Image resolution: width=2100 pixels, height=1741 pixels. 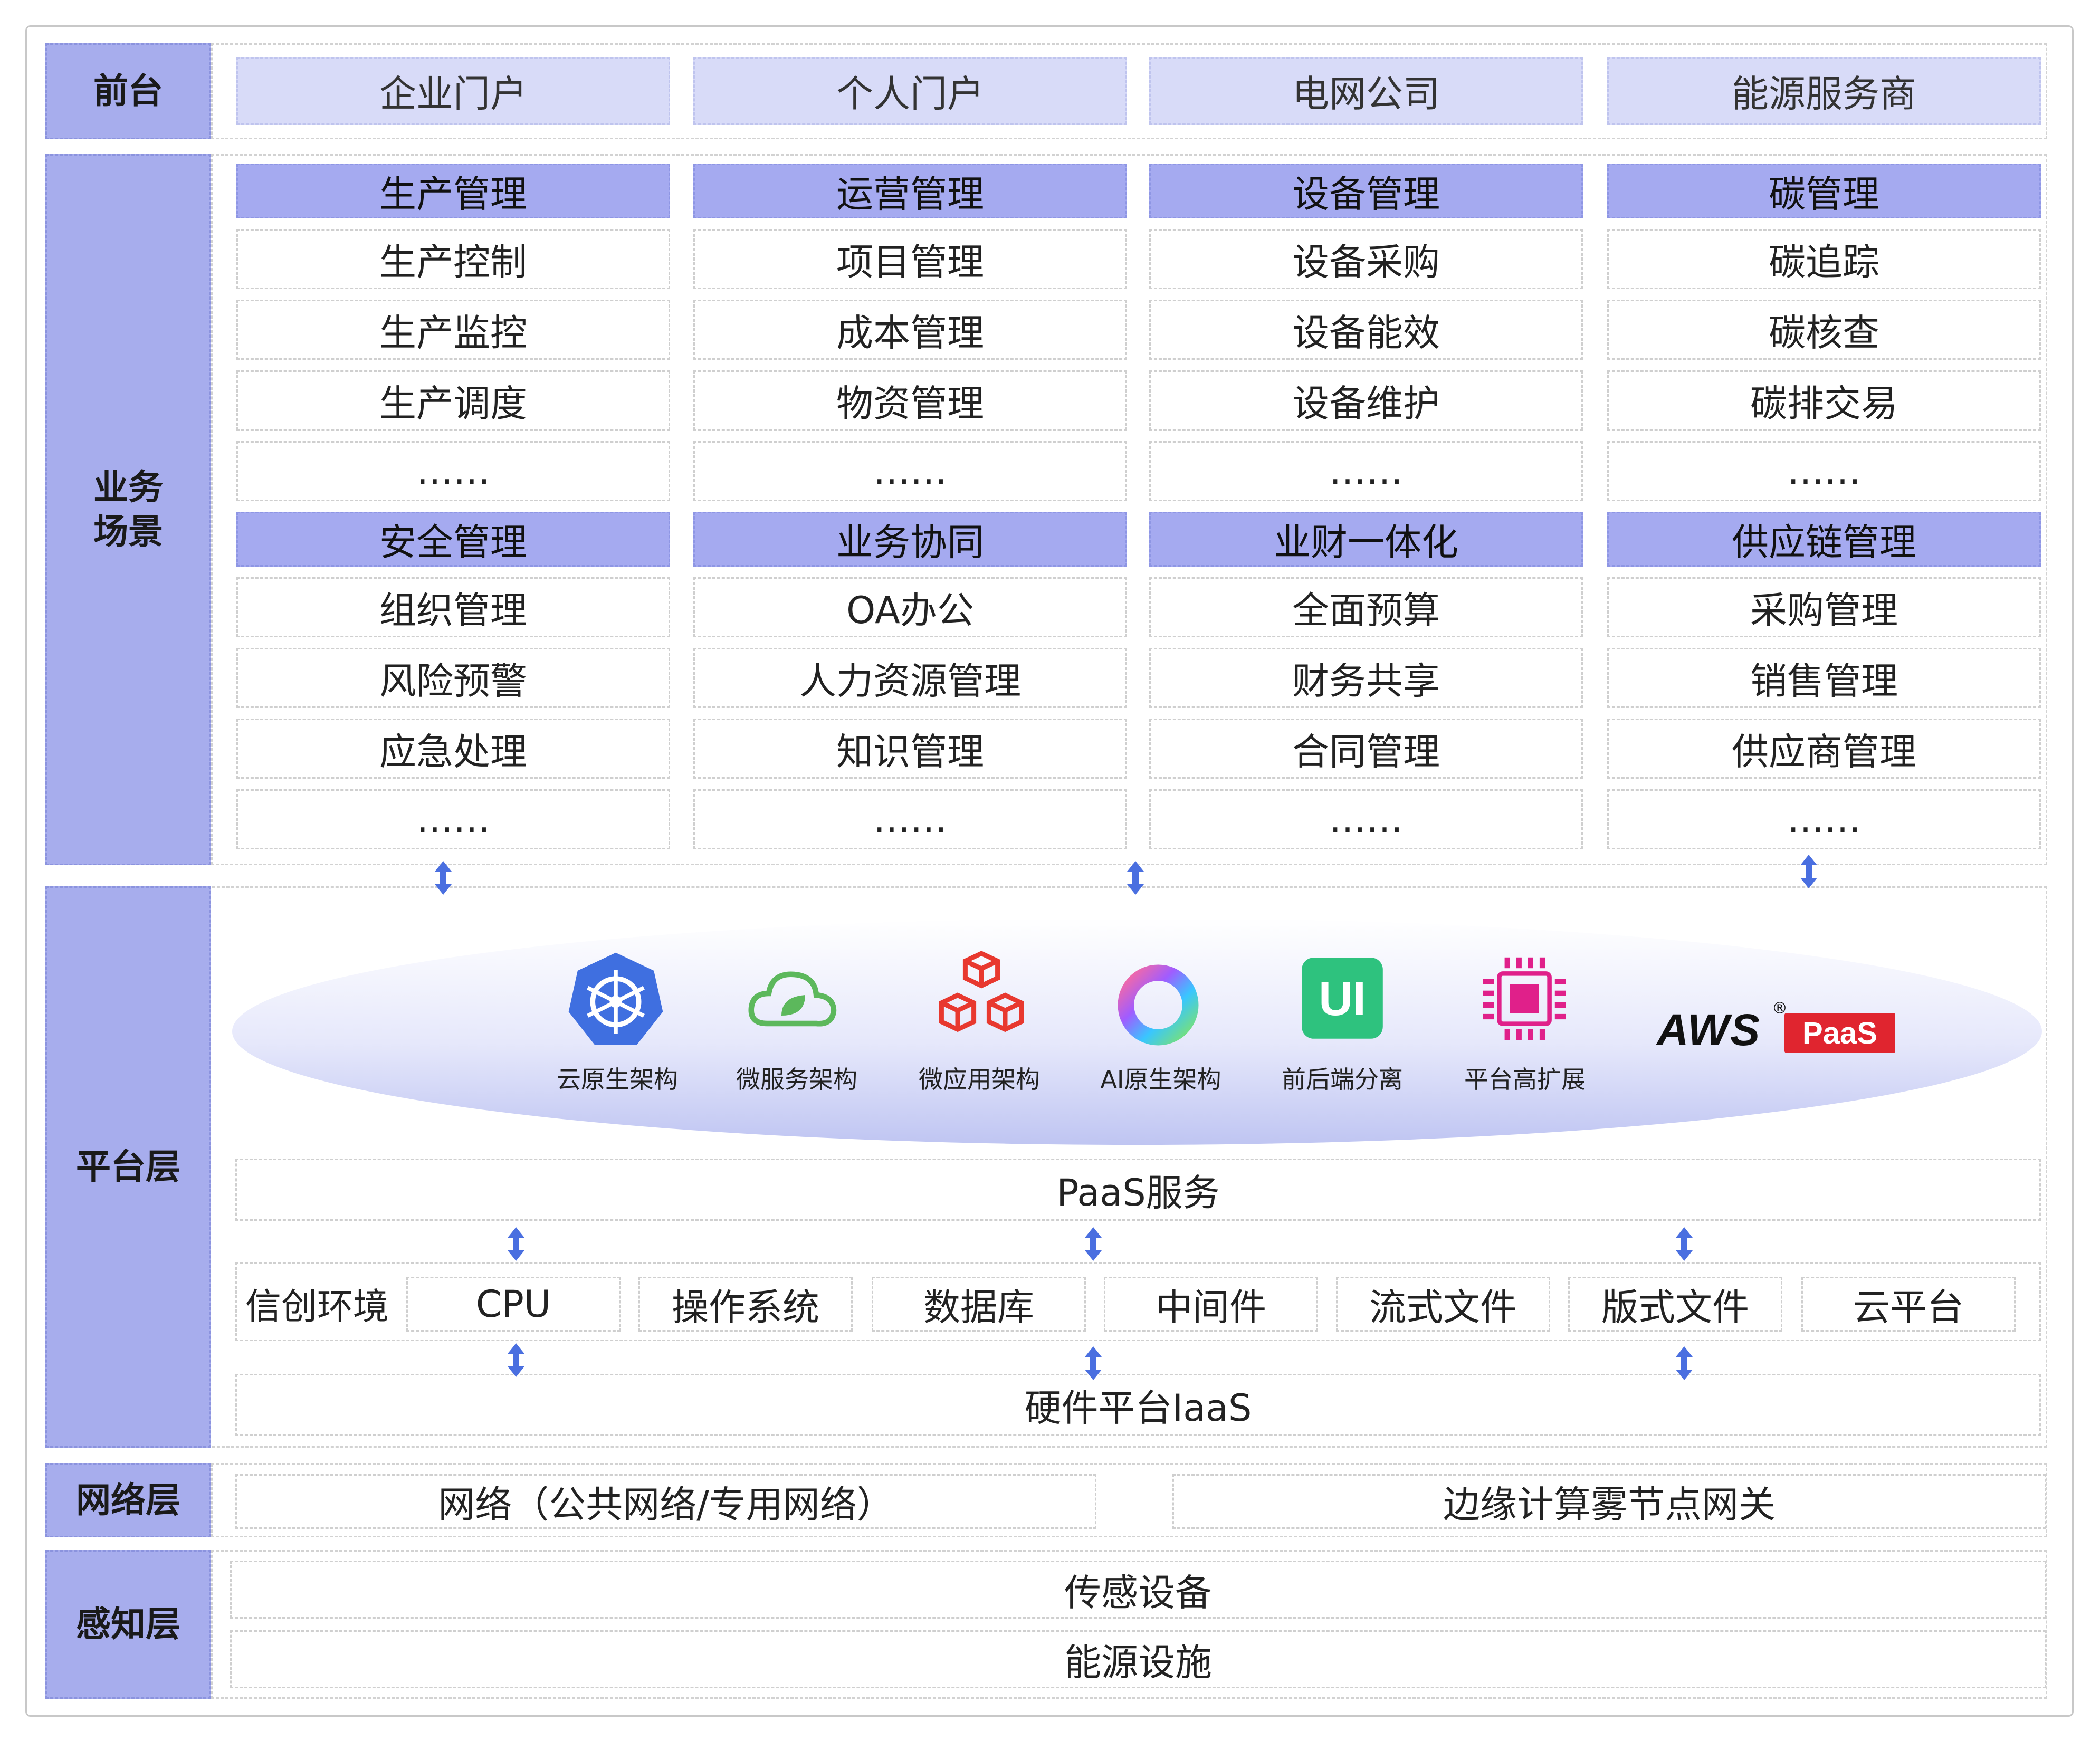 What do you see at coordinates (1138, 1590) in the screenshot?
I see `perception-item: 传感设备` at bounding box center [1138, 1590].